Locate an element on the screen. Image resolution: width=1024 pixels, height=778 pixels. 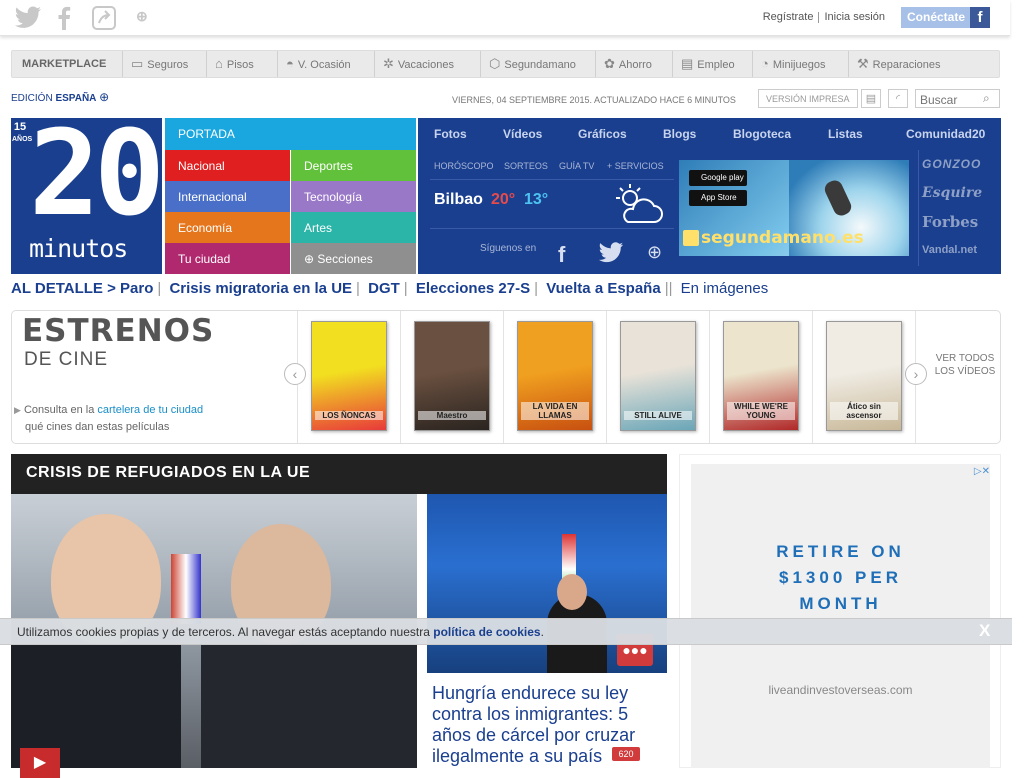
movie-poster: LOS ÑONCAS is located at coordinates (349, 376).